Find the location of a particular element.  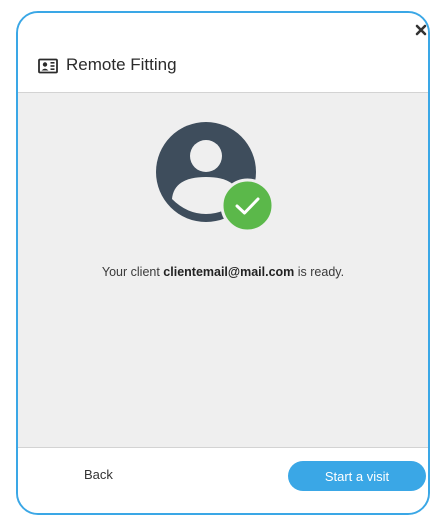

message-prefix: Your client is located at coordinates (132, 272).